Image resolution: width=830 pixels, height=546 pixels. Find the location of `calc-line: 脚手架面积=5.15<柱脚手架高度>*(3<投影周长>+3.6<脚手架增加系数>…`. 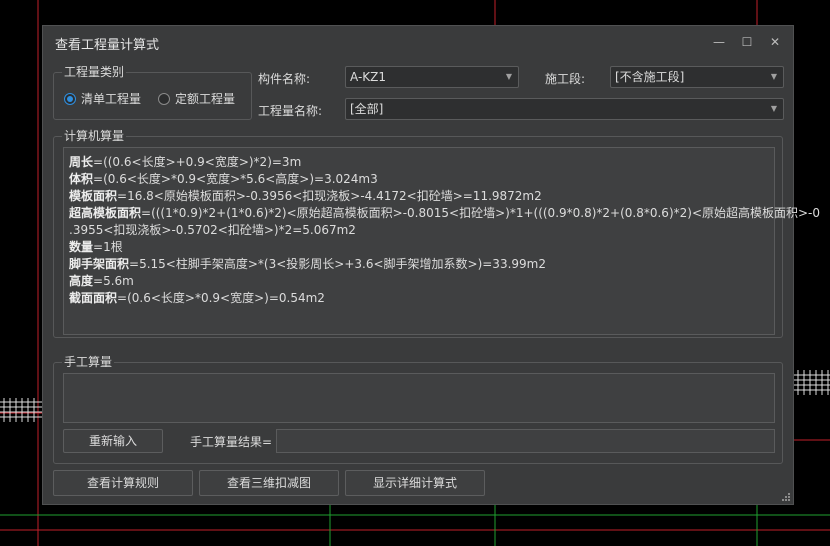

calc-line: 脚手架面积=5.15<柱脚手架高度>*(3<投影周长>+3.6<脚手架增加系数>… is located at coordinates (307, 264).